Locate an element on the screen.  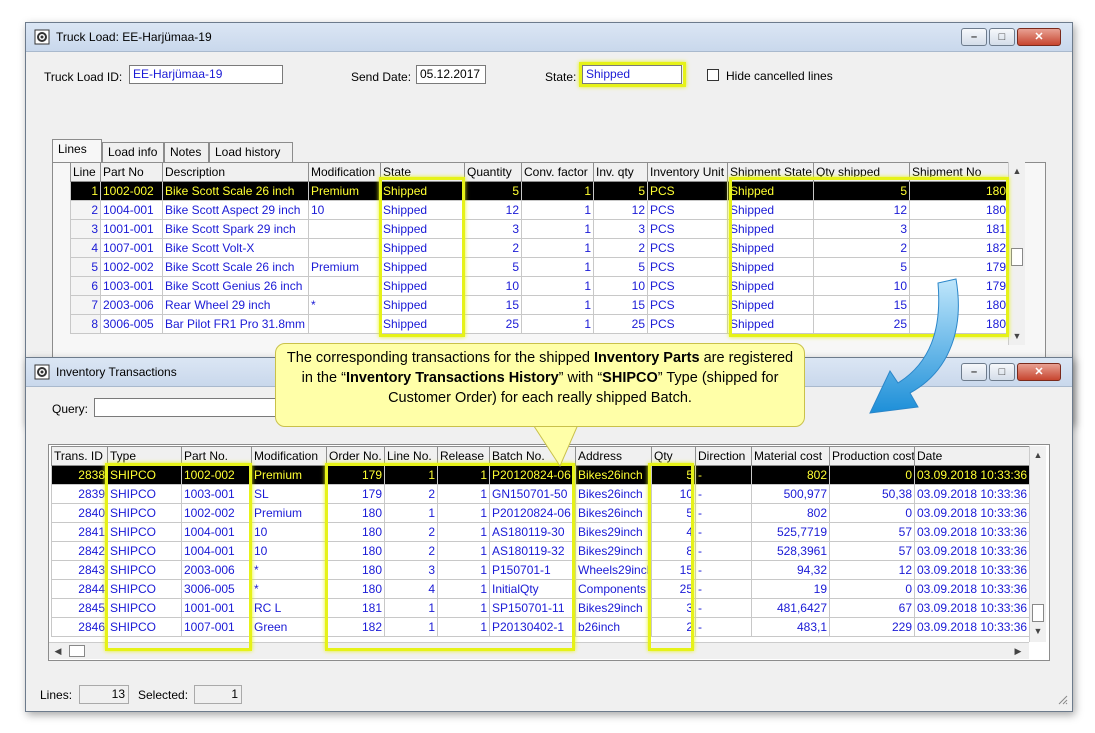
inv-cell: 19 is located at coordinates (790, 589).